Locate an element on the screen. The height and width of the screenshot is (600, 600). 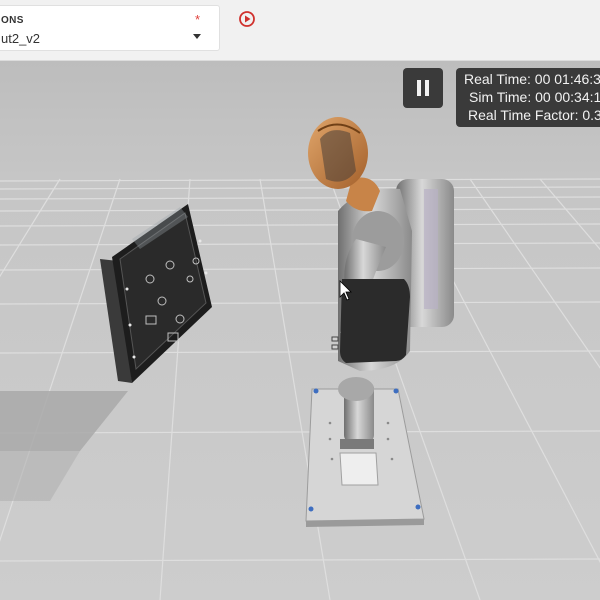
pause-icon-bar is located at coordinates (427, 88).